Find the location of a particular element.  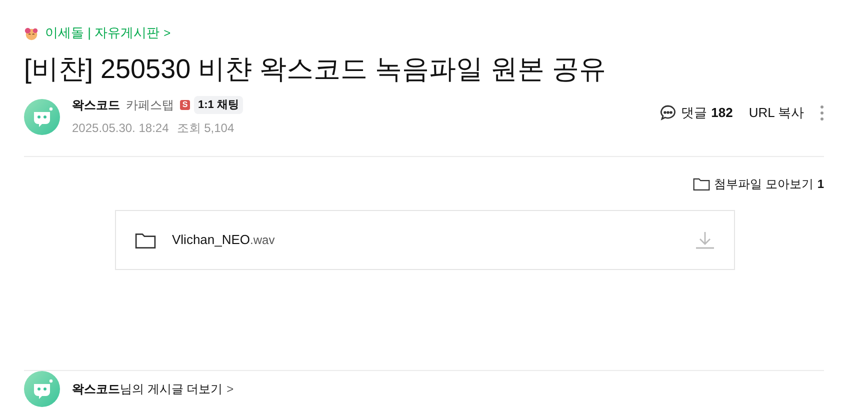

chat-button: 1:1 채팅 is located at coordinates (218, 105).